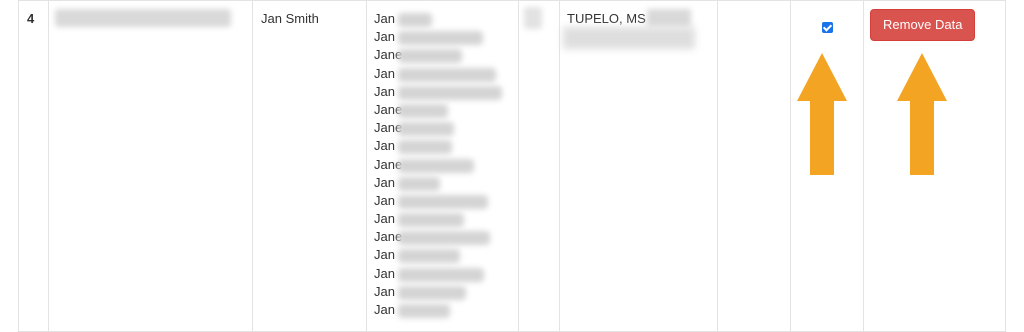 The width and height of the screenshot is (1024, 332). I want to click on redacted-small-cell, so click(539, 166).